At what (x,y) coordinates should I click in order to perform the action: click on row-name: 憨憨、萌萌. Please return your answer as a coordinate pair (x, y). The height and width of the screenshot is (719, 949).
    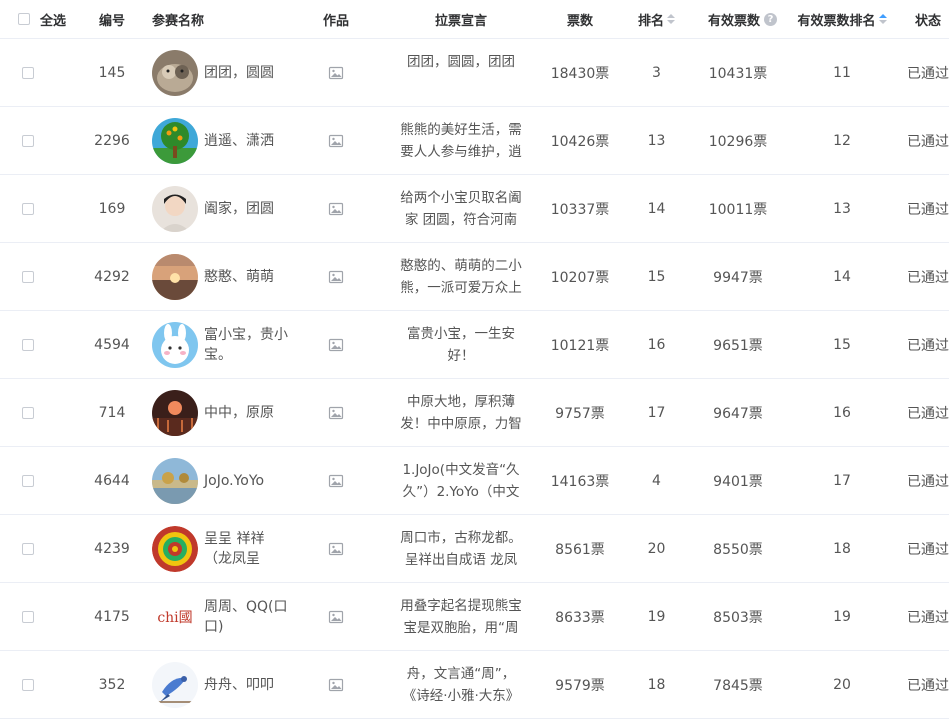
    Looking at the image, I should click on (239, 276).